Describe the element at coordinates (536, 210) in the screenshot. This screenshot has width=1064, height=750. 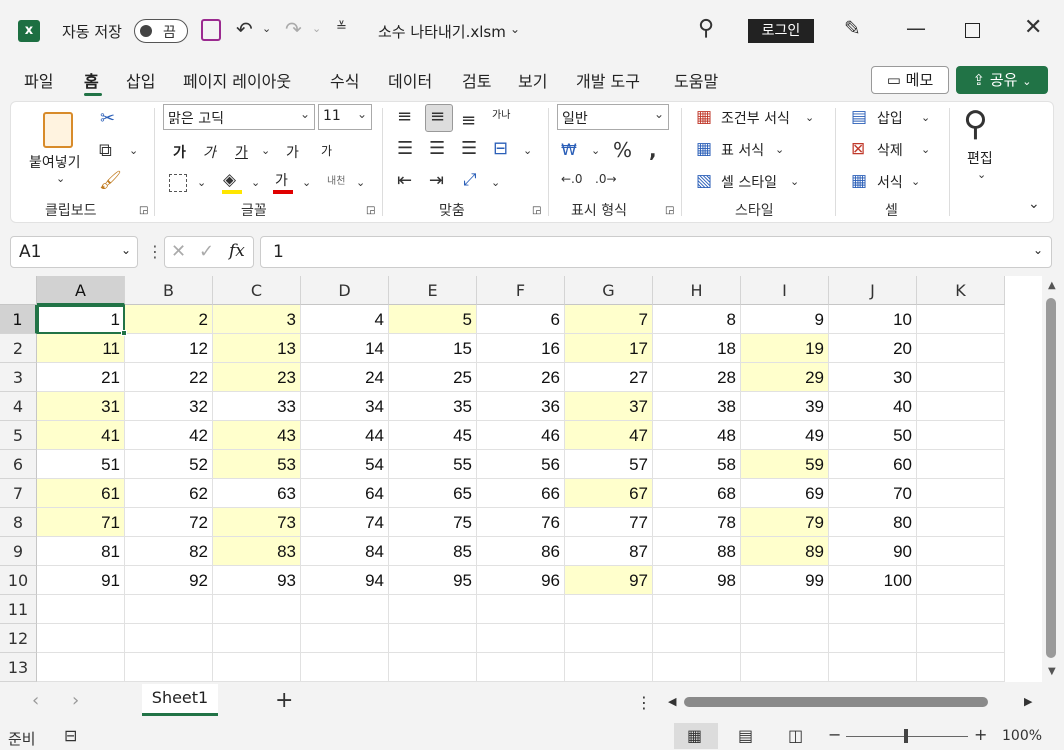
I see `alignment-launcher-icon: ◲` at that location.